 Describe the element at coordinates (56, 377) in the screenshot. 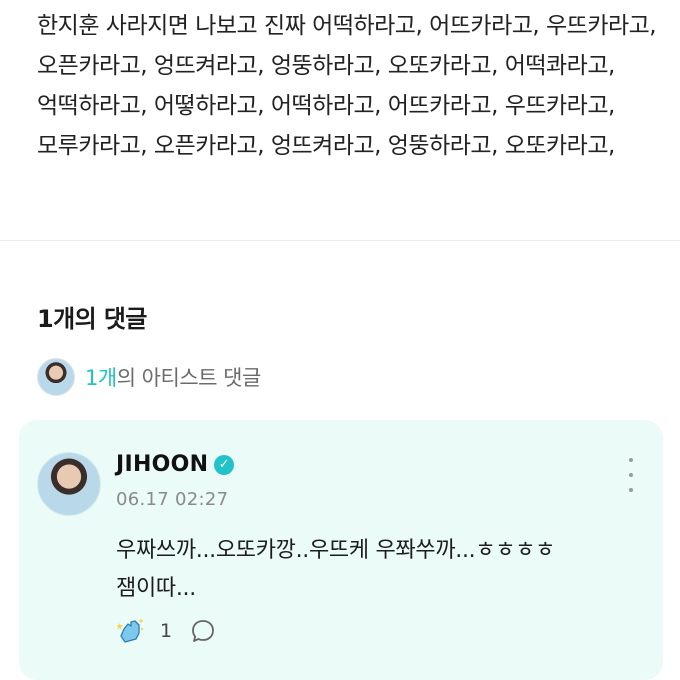

I see `artist-avatar` at that location.